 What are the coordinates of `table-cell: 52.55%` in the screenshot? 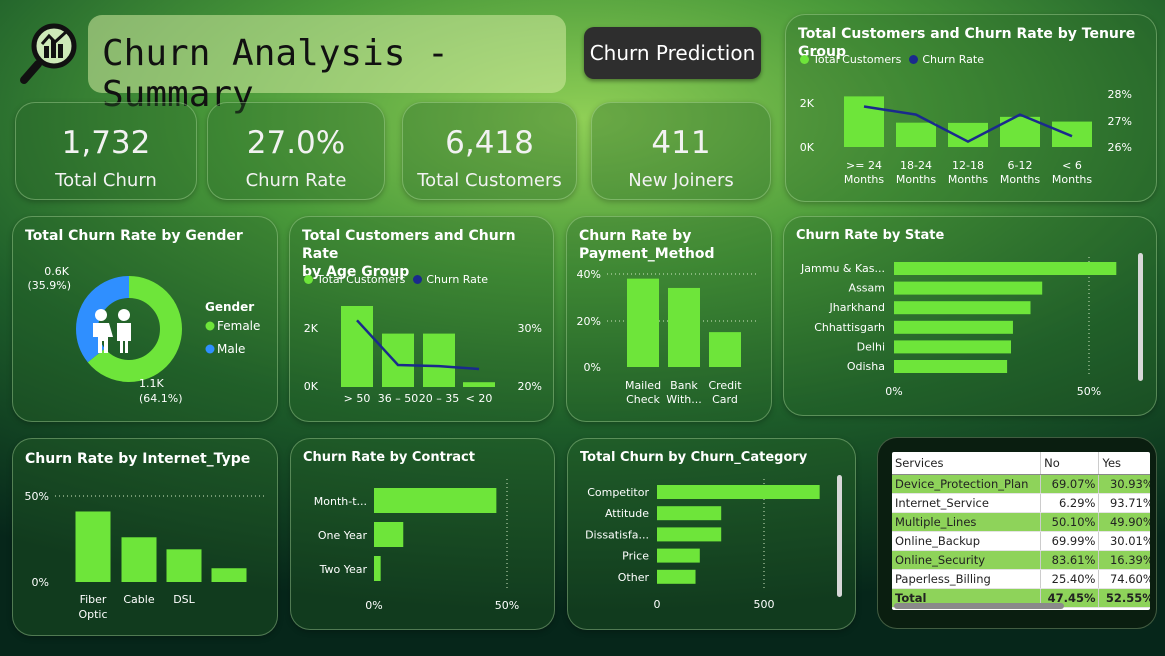 It's located at (1124, 597).